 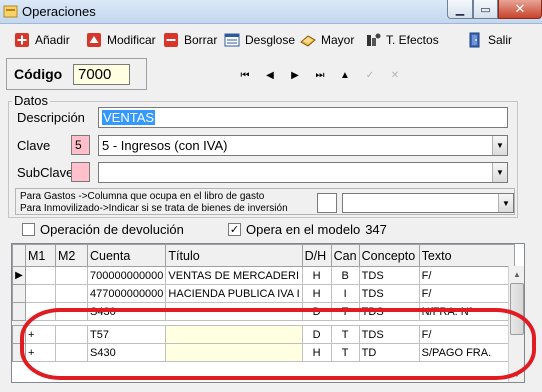 What do you see at coordinates (234, 229) in the screenshot?
I see `modelo-checkbox: ✓` at bounding box center [234, 229].